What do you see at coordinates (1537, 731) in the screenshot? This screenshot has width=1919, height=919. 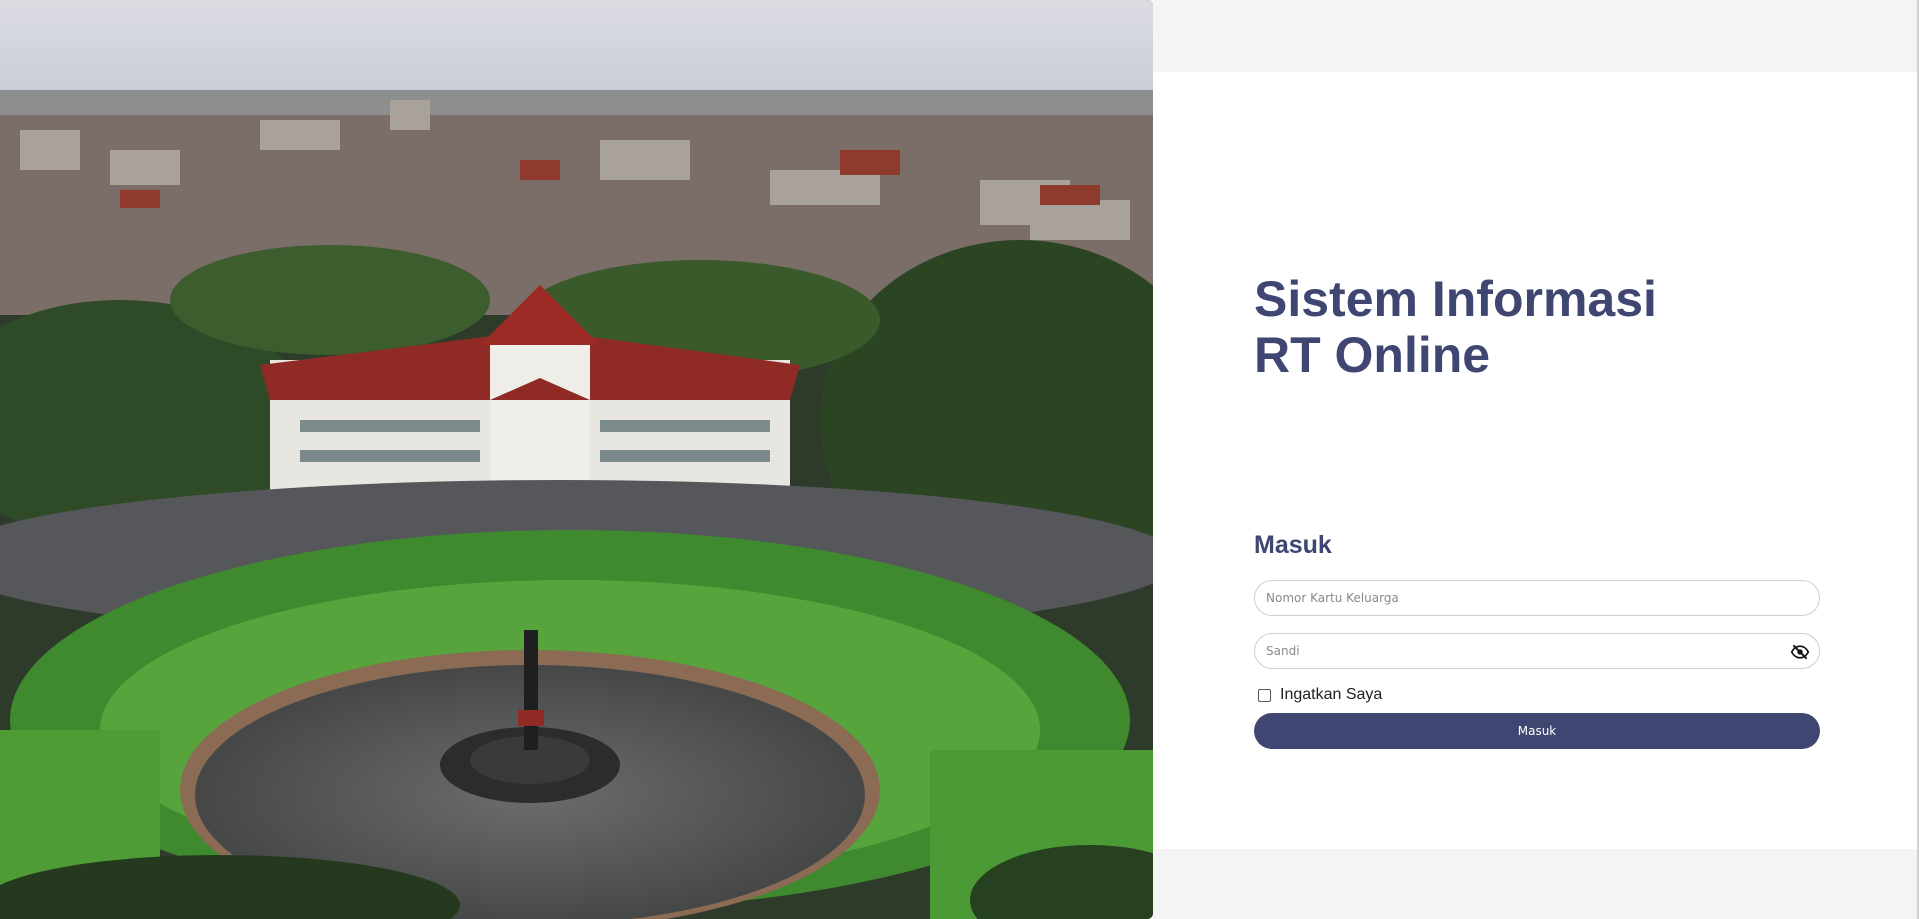 I see `login-button: Masuk` at bounding box center [1537, 731].